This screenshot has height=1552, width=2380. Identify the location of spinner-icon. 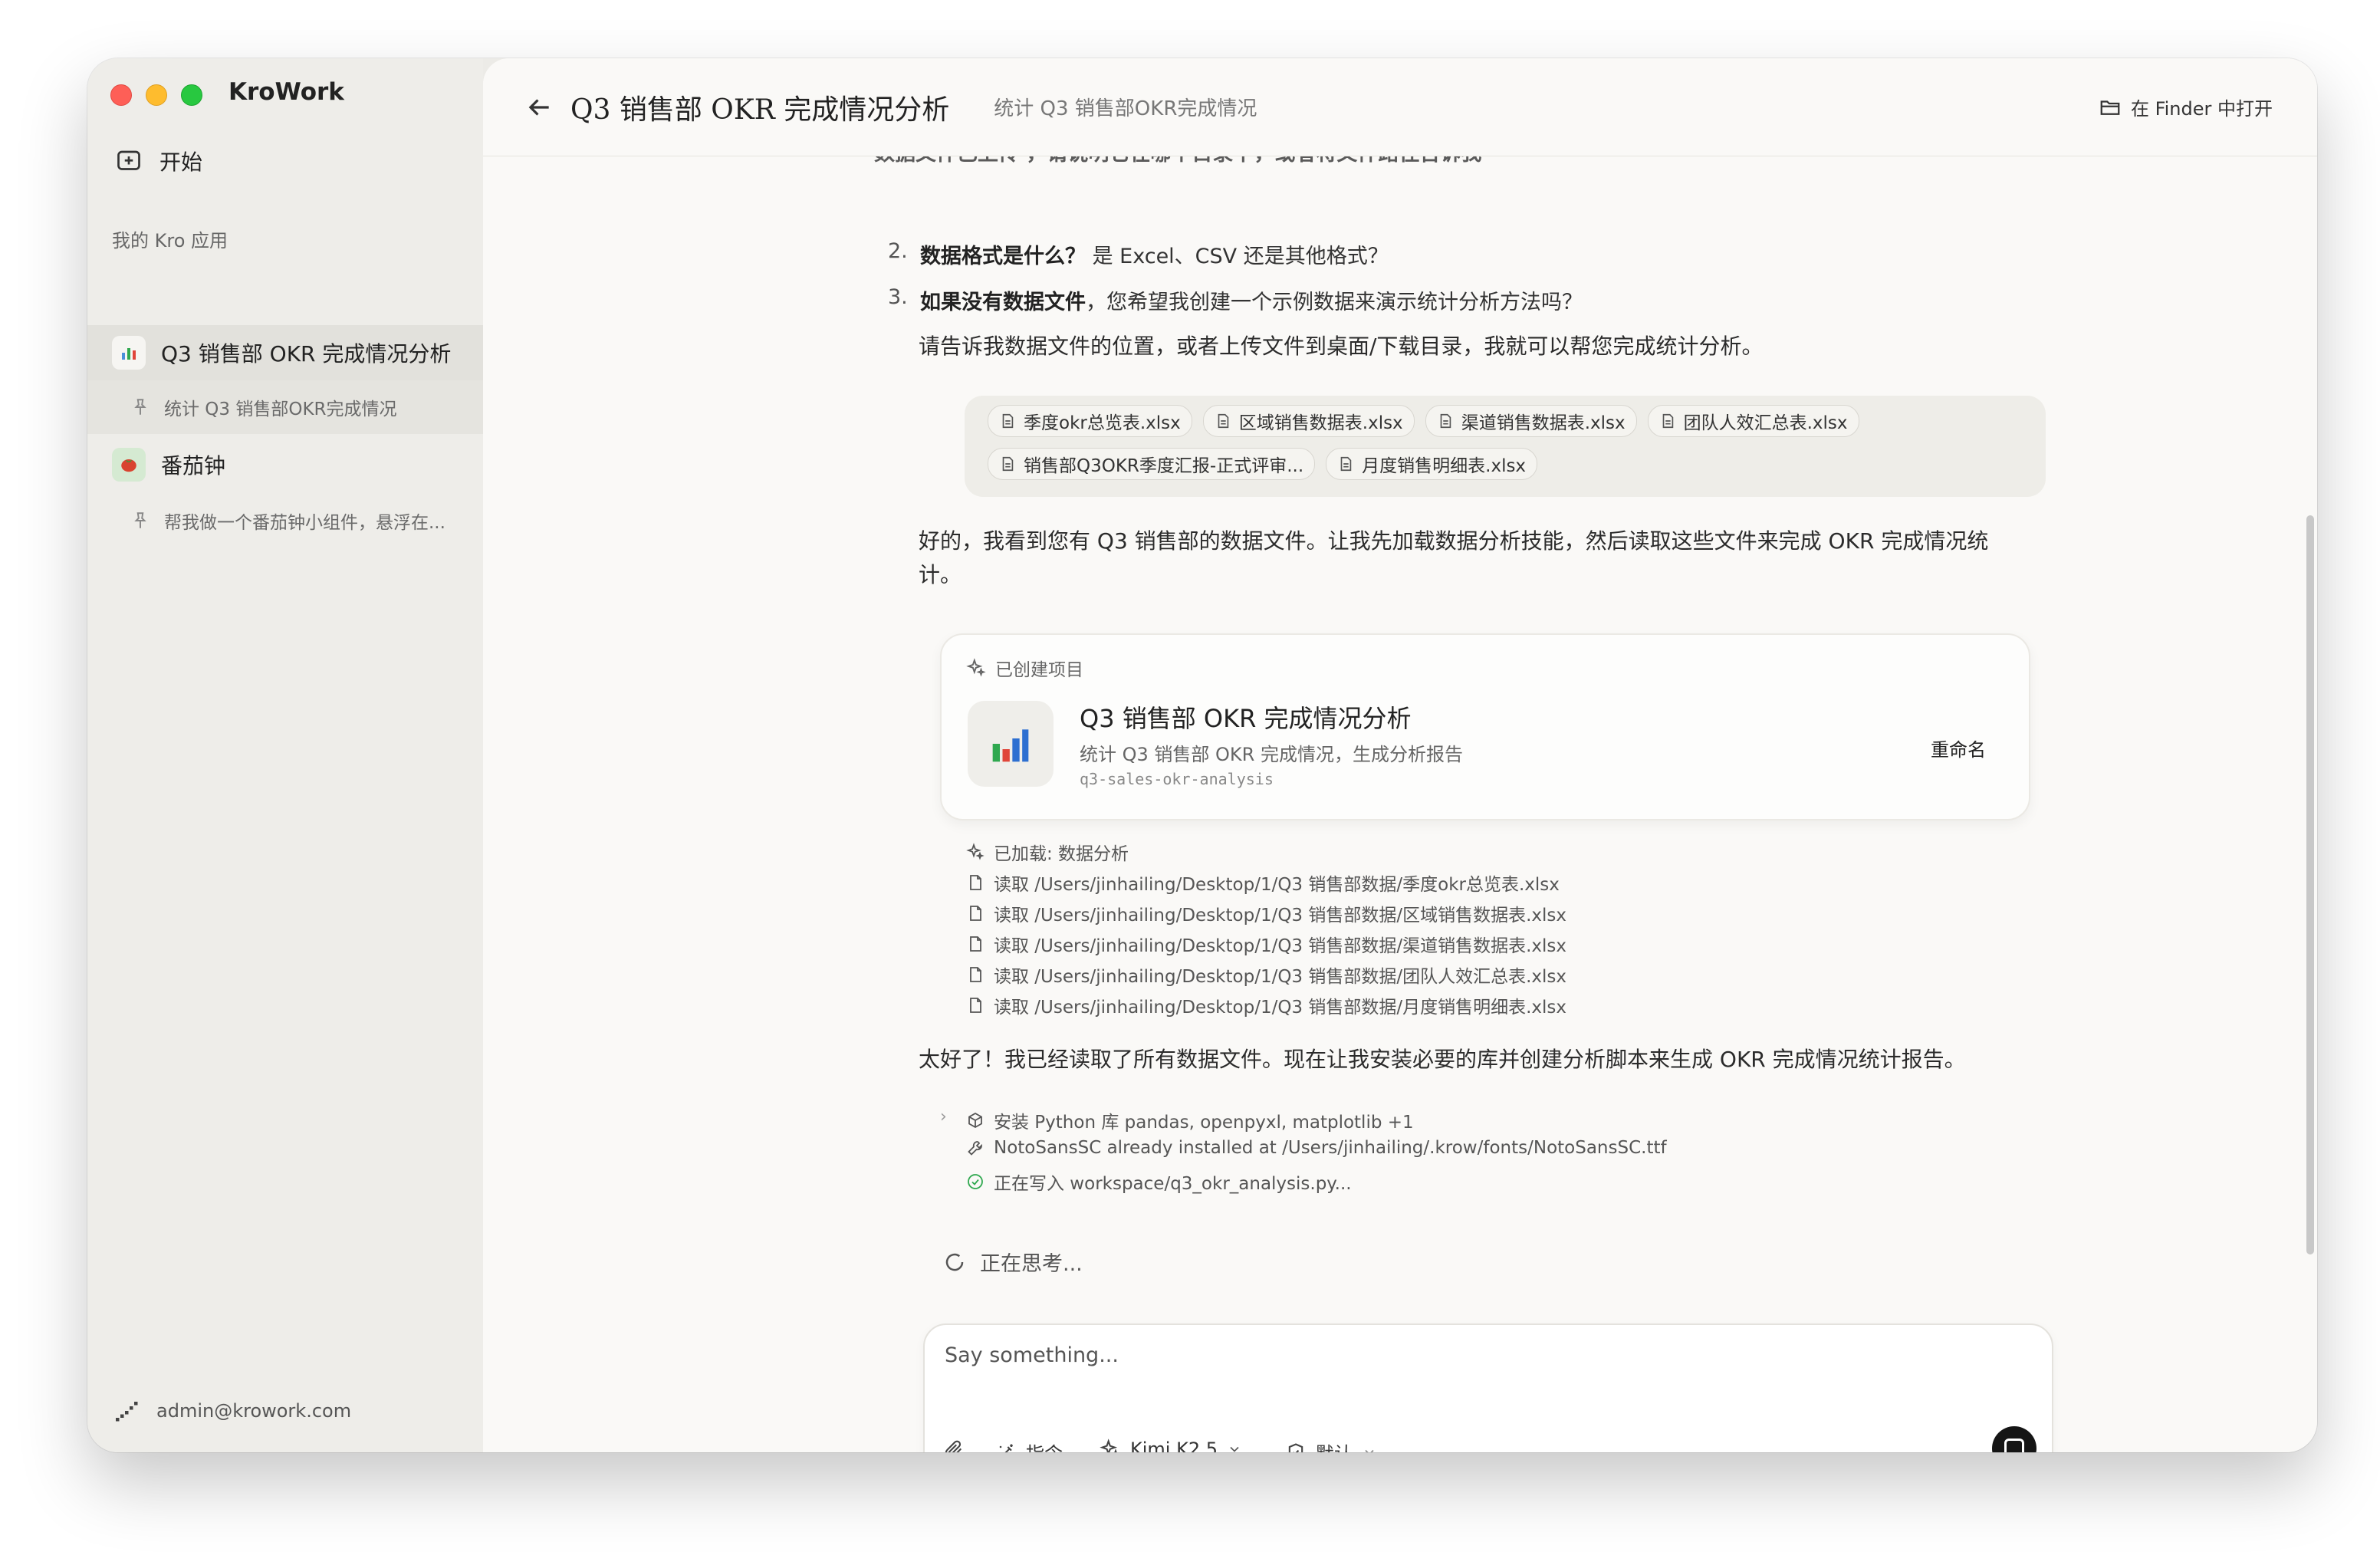
(955, 1262).